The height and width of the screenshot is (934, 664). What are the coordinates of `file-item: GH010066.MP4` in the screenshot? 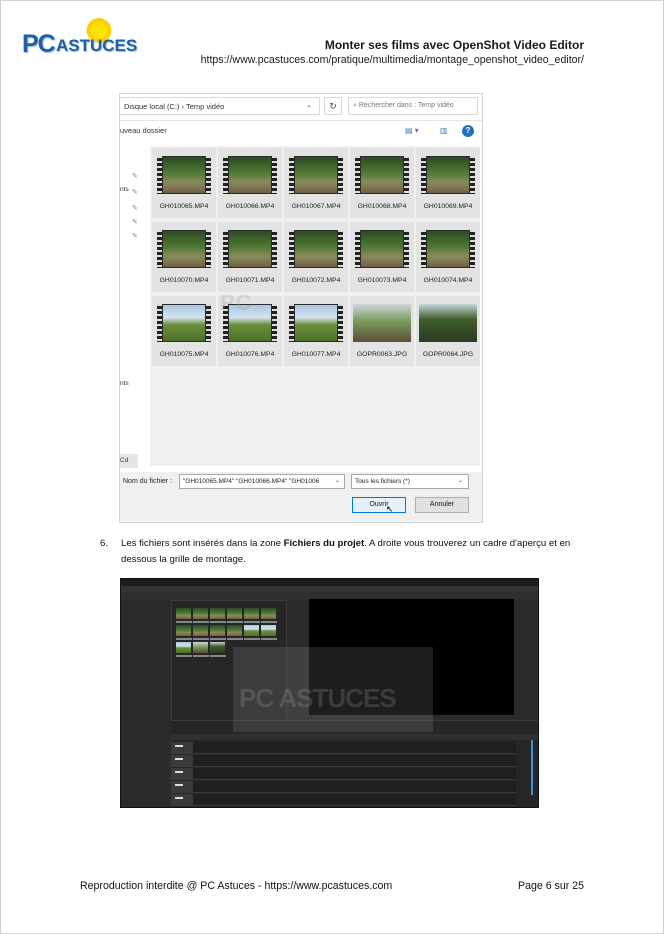 It's located at (250, 183).